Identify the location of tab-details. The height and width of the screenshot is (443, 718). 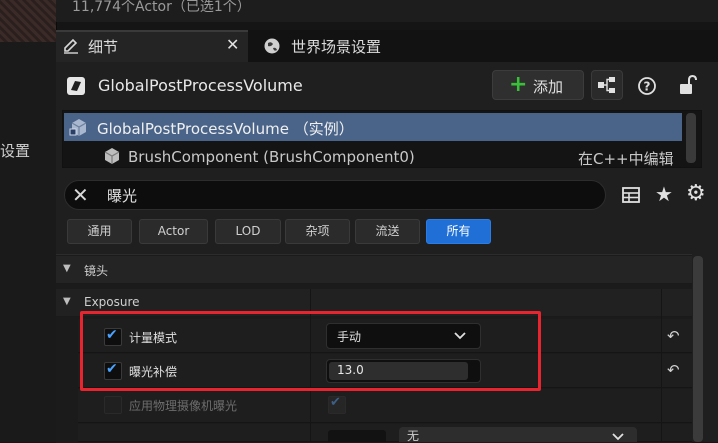
(152, 46).